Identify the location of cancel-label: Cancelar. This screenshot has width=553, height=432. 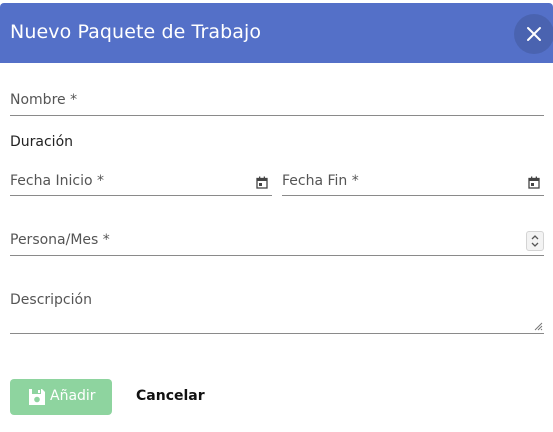
(170, 396).